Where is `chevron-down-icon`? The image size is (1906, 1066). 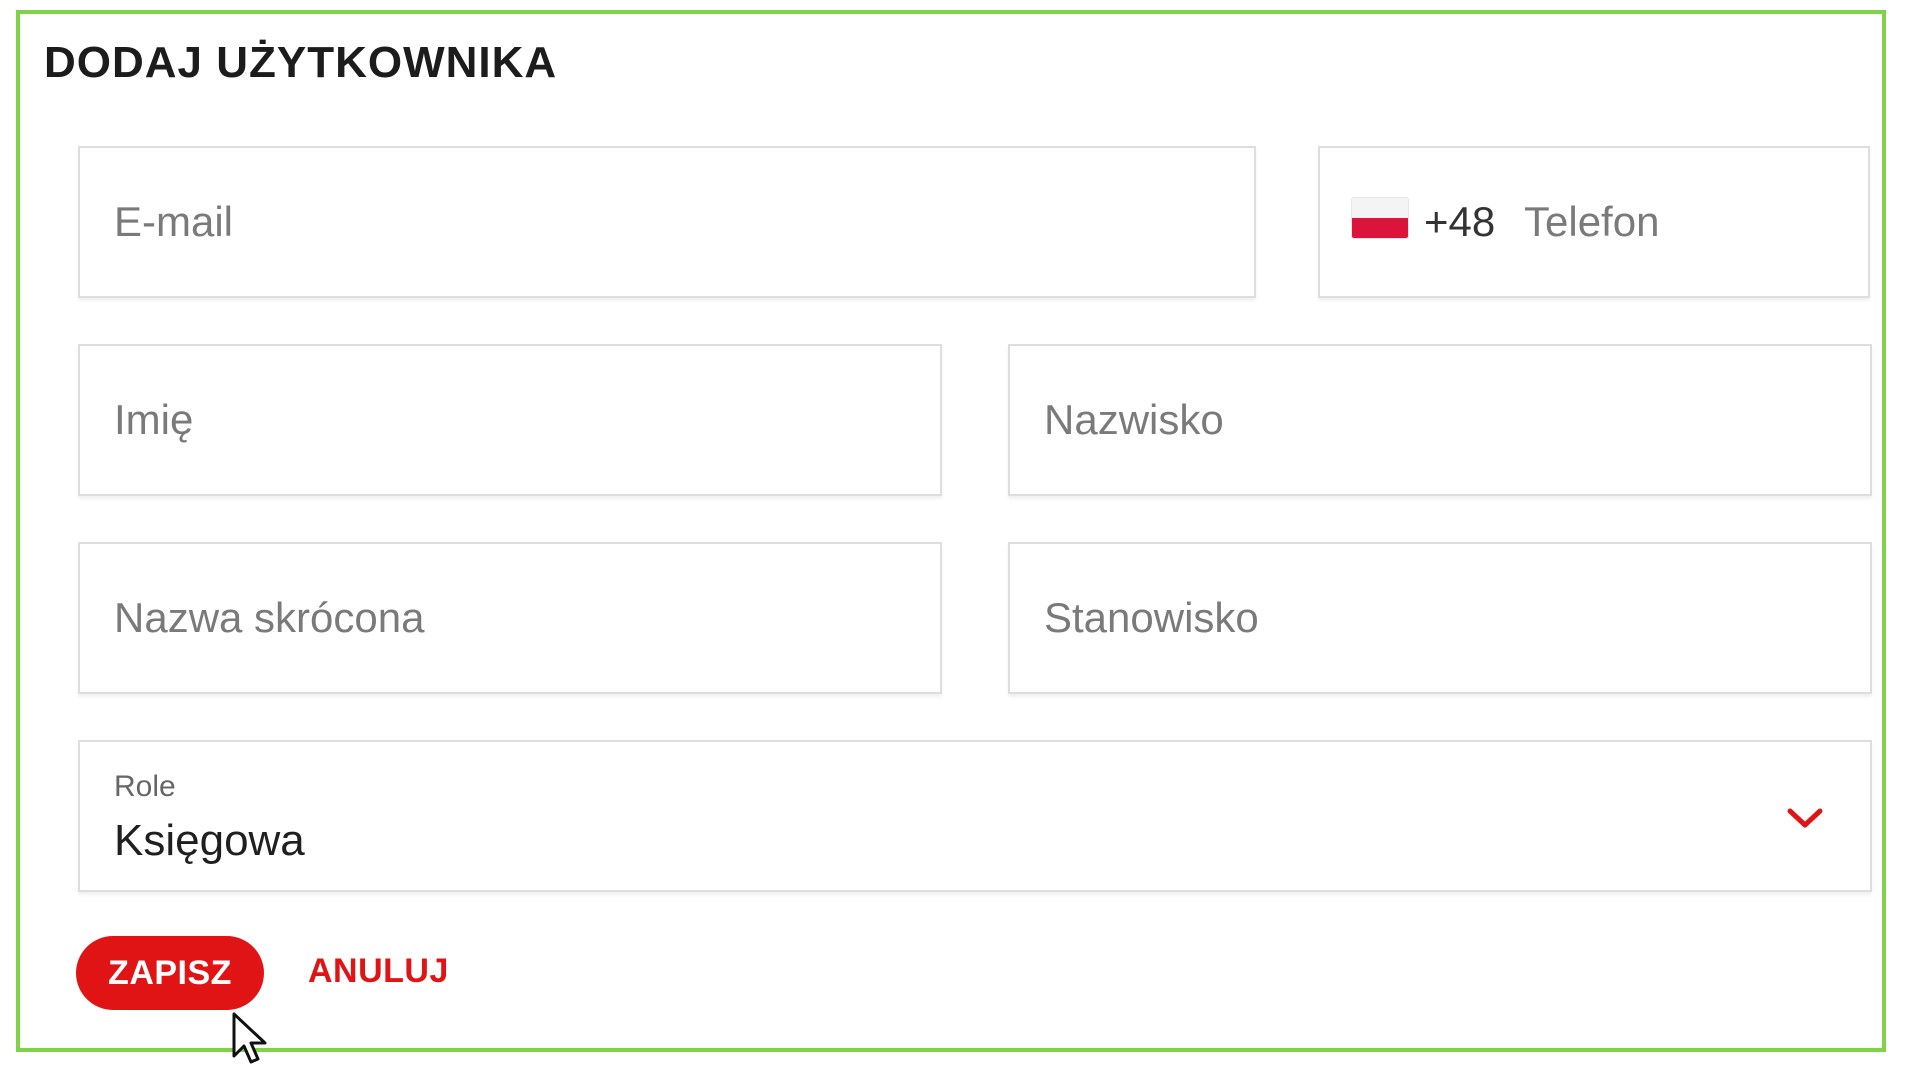
chevron-down-icon is located at coordinates (1805, 818).